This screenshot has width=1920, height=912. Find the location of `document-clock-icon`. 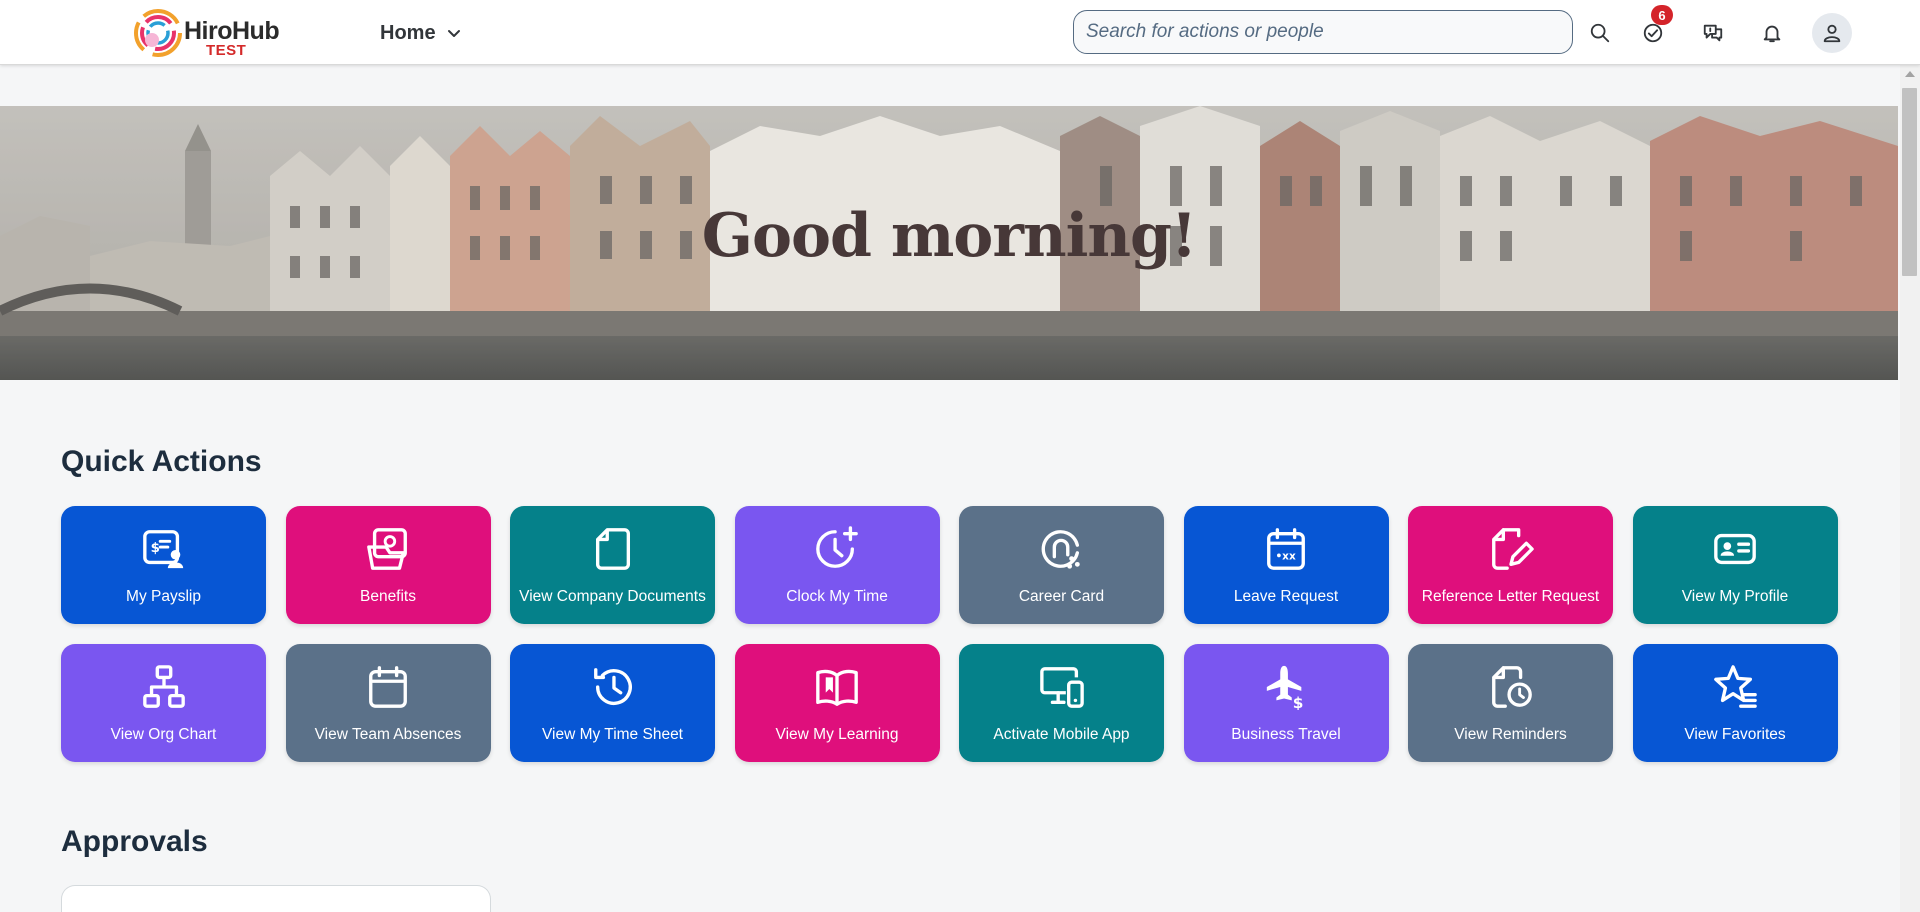

document-clock-icon is located at coordinates (1511, 687).